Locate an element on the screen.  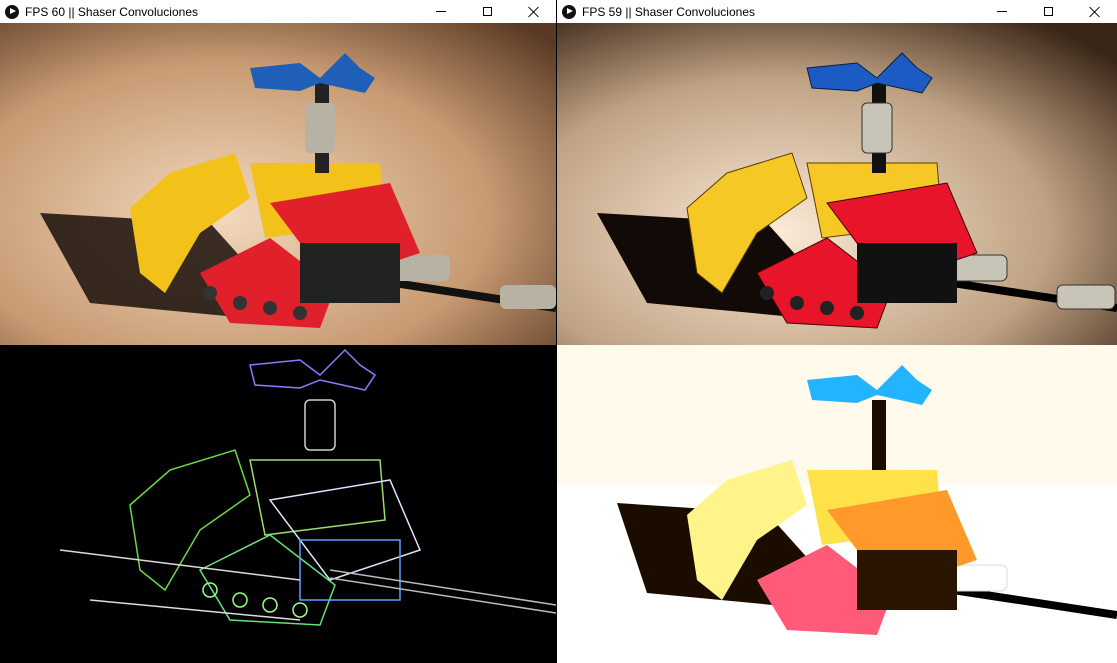
window-title: FPS 59 || Shaser Convoluciones is located at coordinates (668, 11).